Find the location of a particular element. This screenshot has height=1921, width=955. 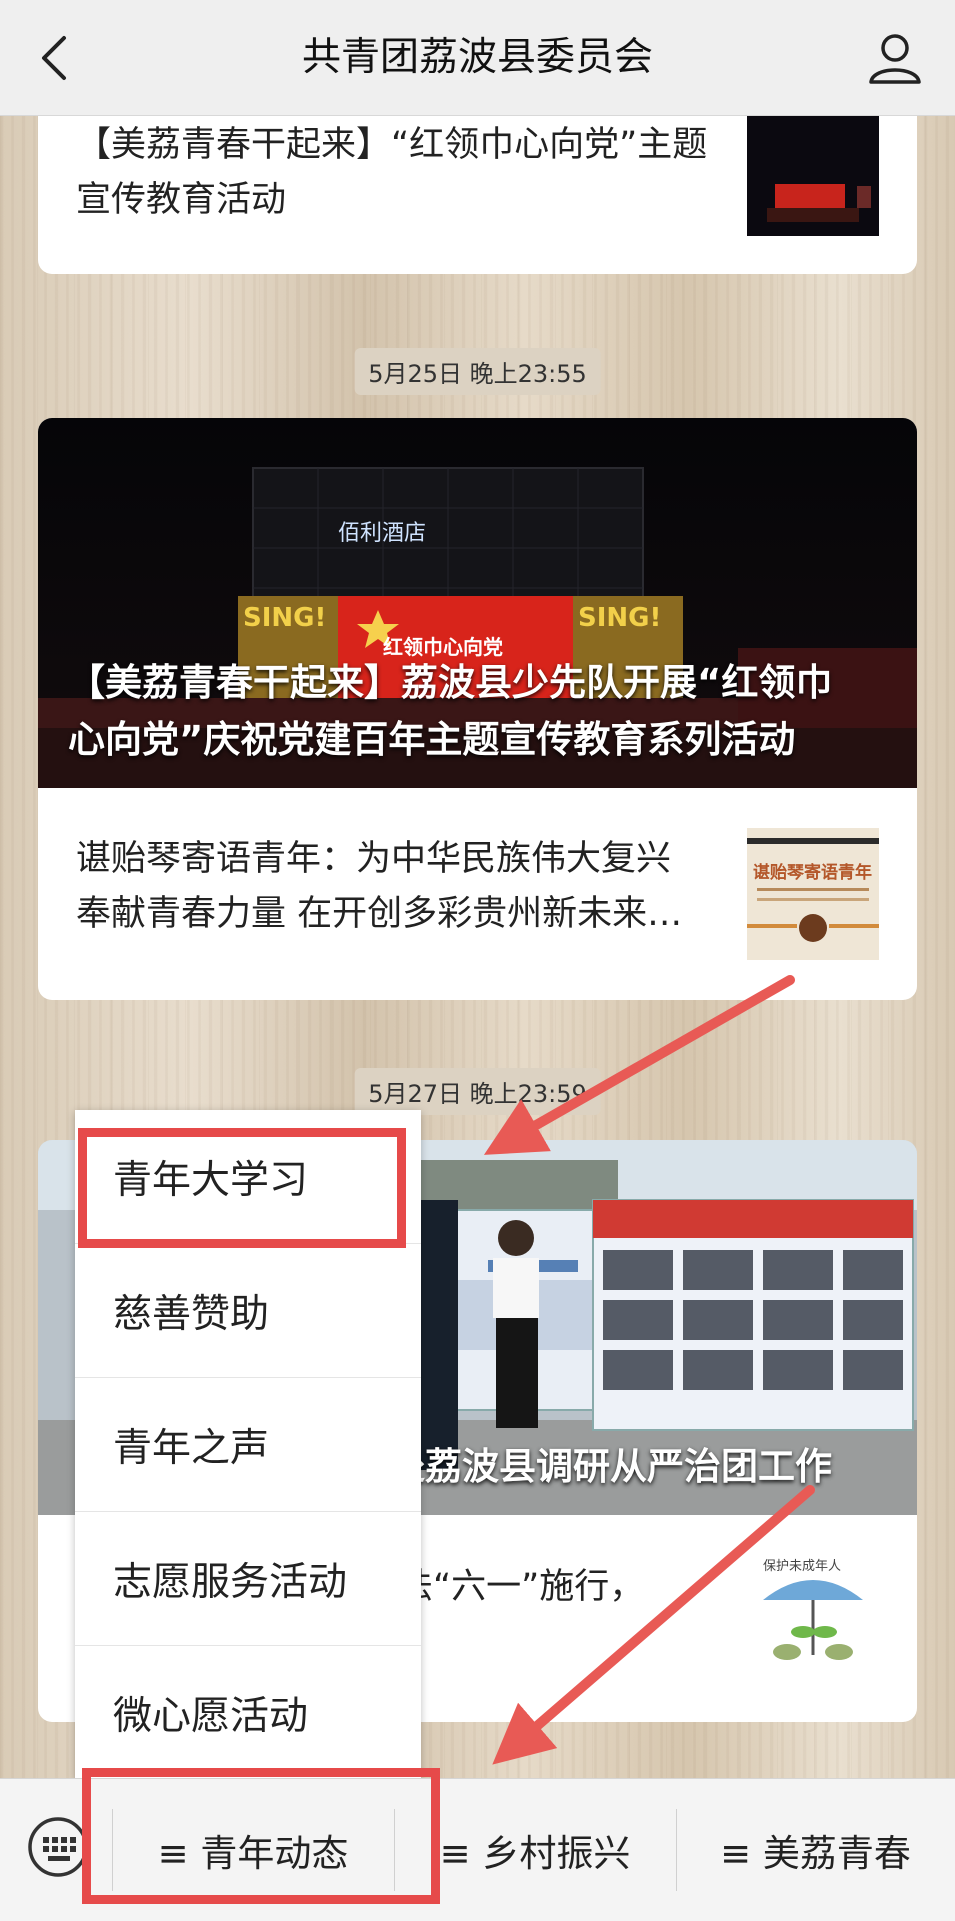

arrow-to-youth-news is located at coordinates (653, 1625).